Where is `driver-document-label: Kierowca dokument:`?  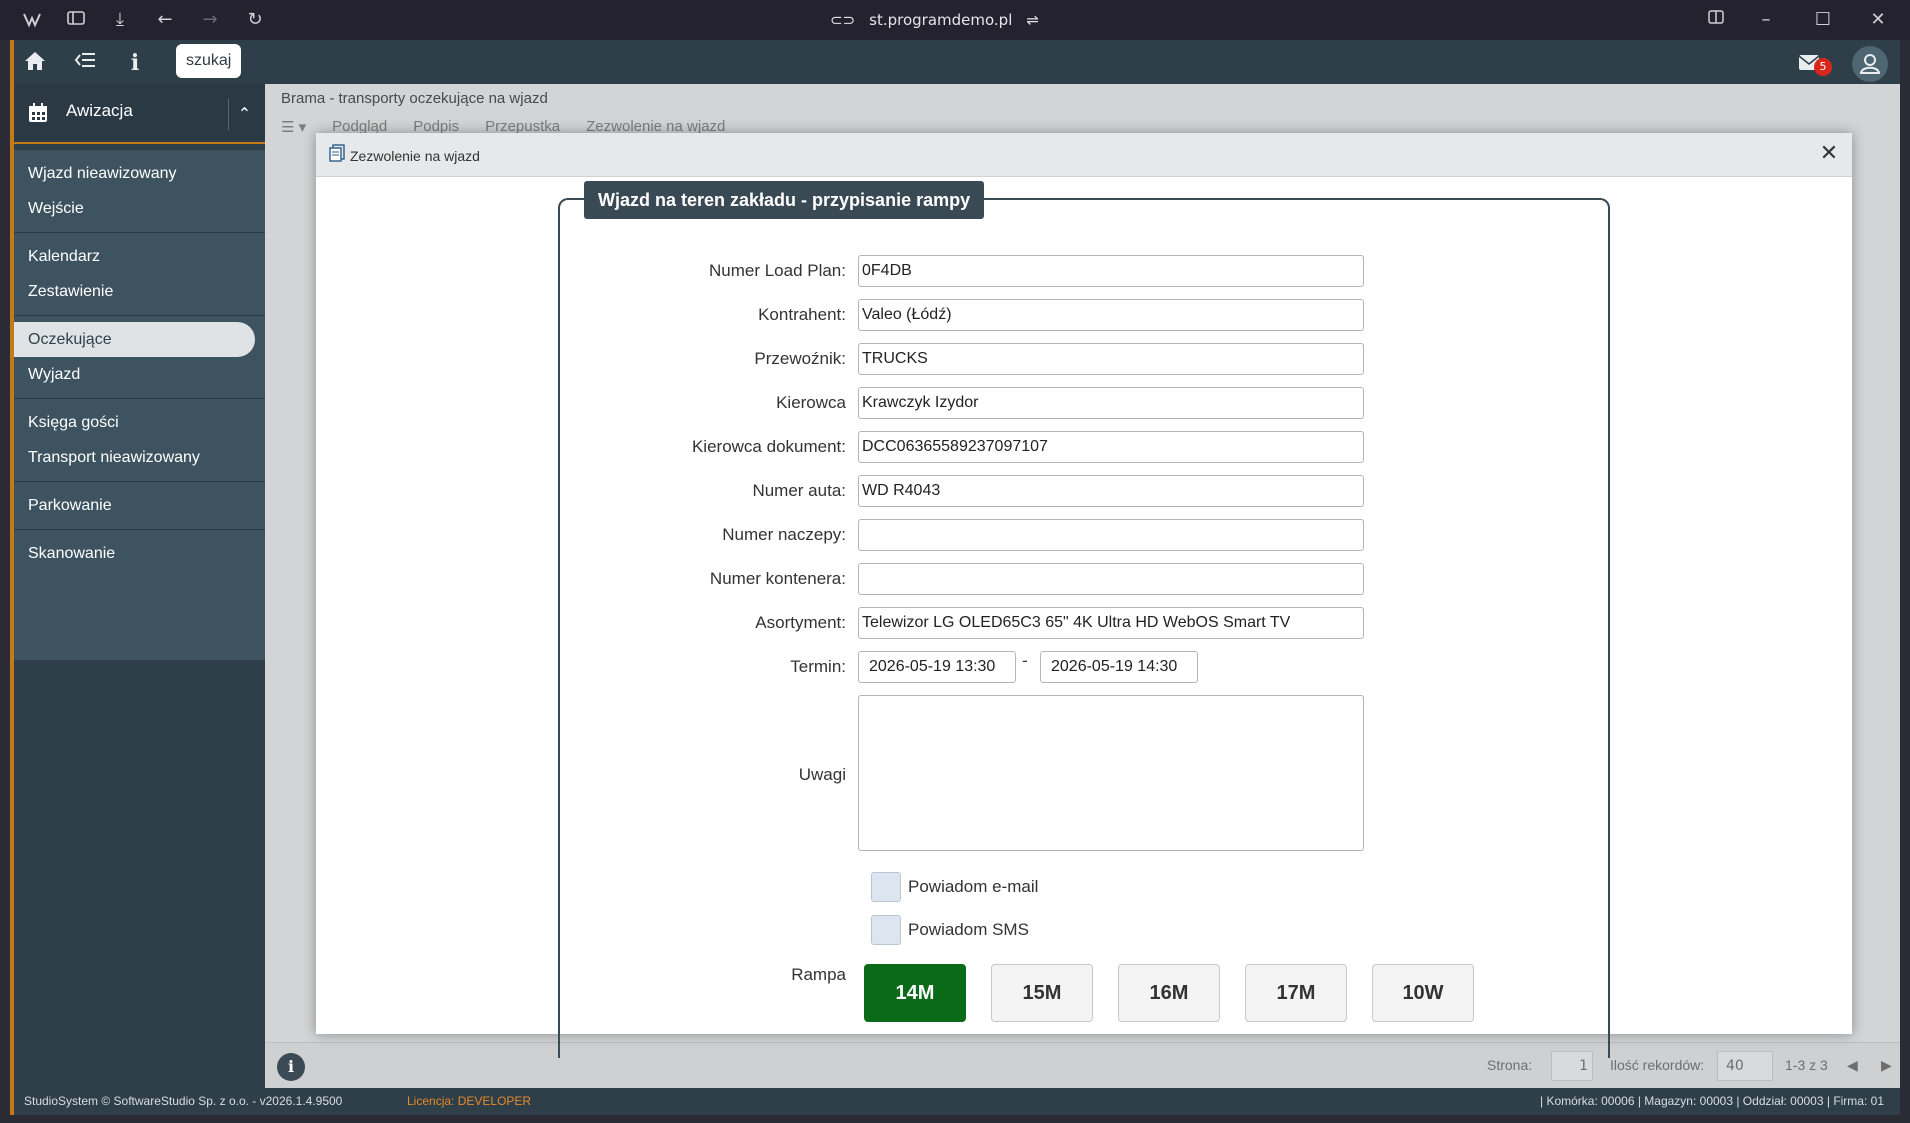 driver-document-label: Kierowca dokument: is located at coordinates (768, 446).